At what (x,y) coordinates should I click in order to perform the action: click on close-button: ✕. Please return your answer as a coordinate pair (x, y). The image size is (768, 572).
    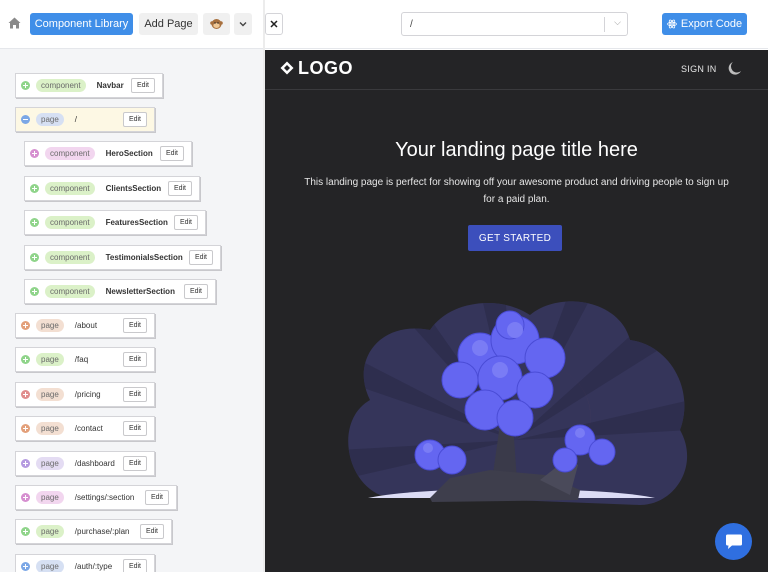
    Looking at the image, I should click on (274, 24).